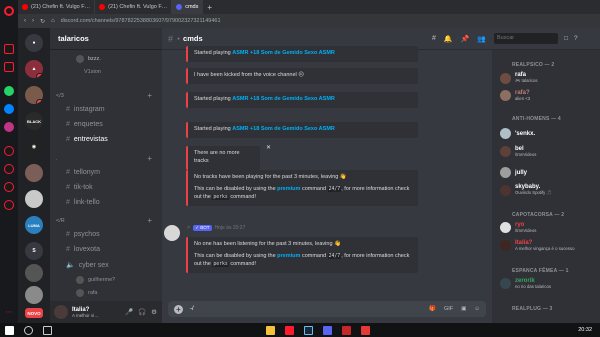  I want to click on steam-icon, so click(308, 330).